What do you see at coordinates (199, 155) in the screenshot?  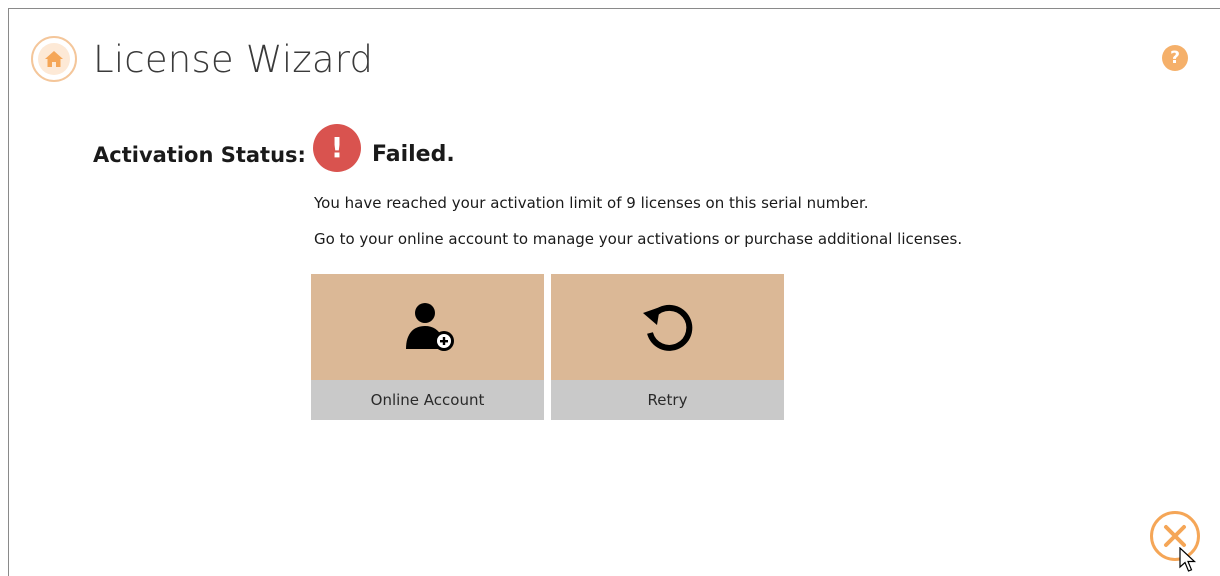 I see `activation-status-label: Activation Status:` at bounding box center [199, 155].